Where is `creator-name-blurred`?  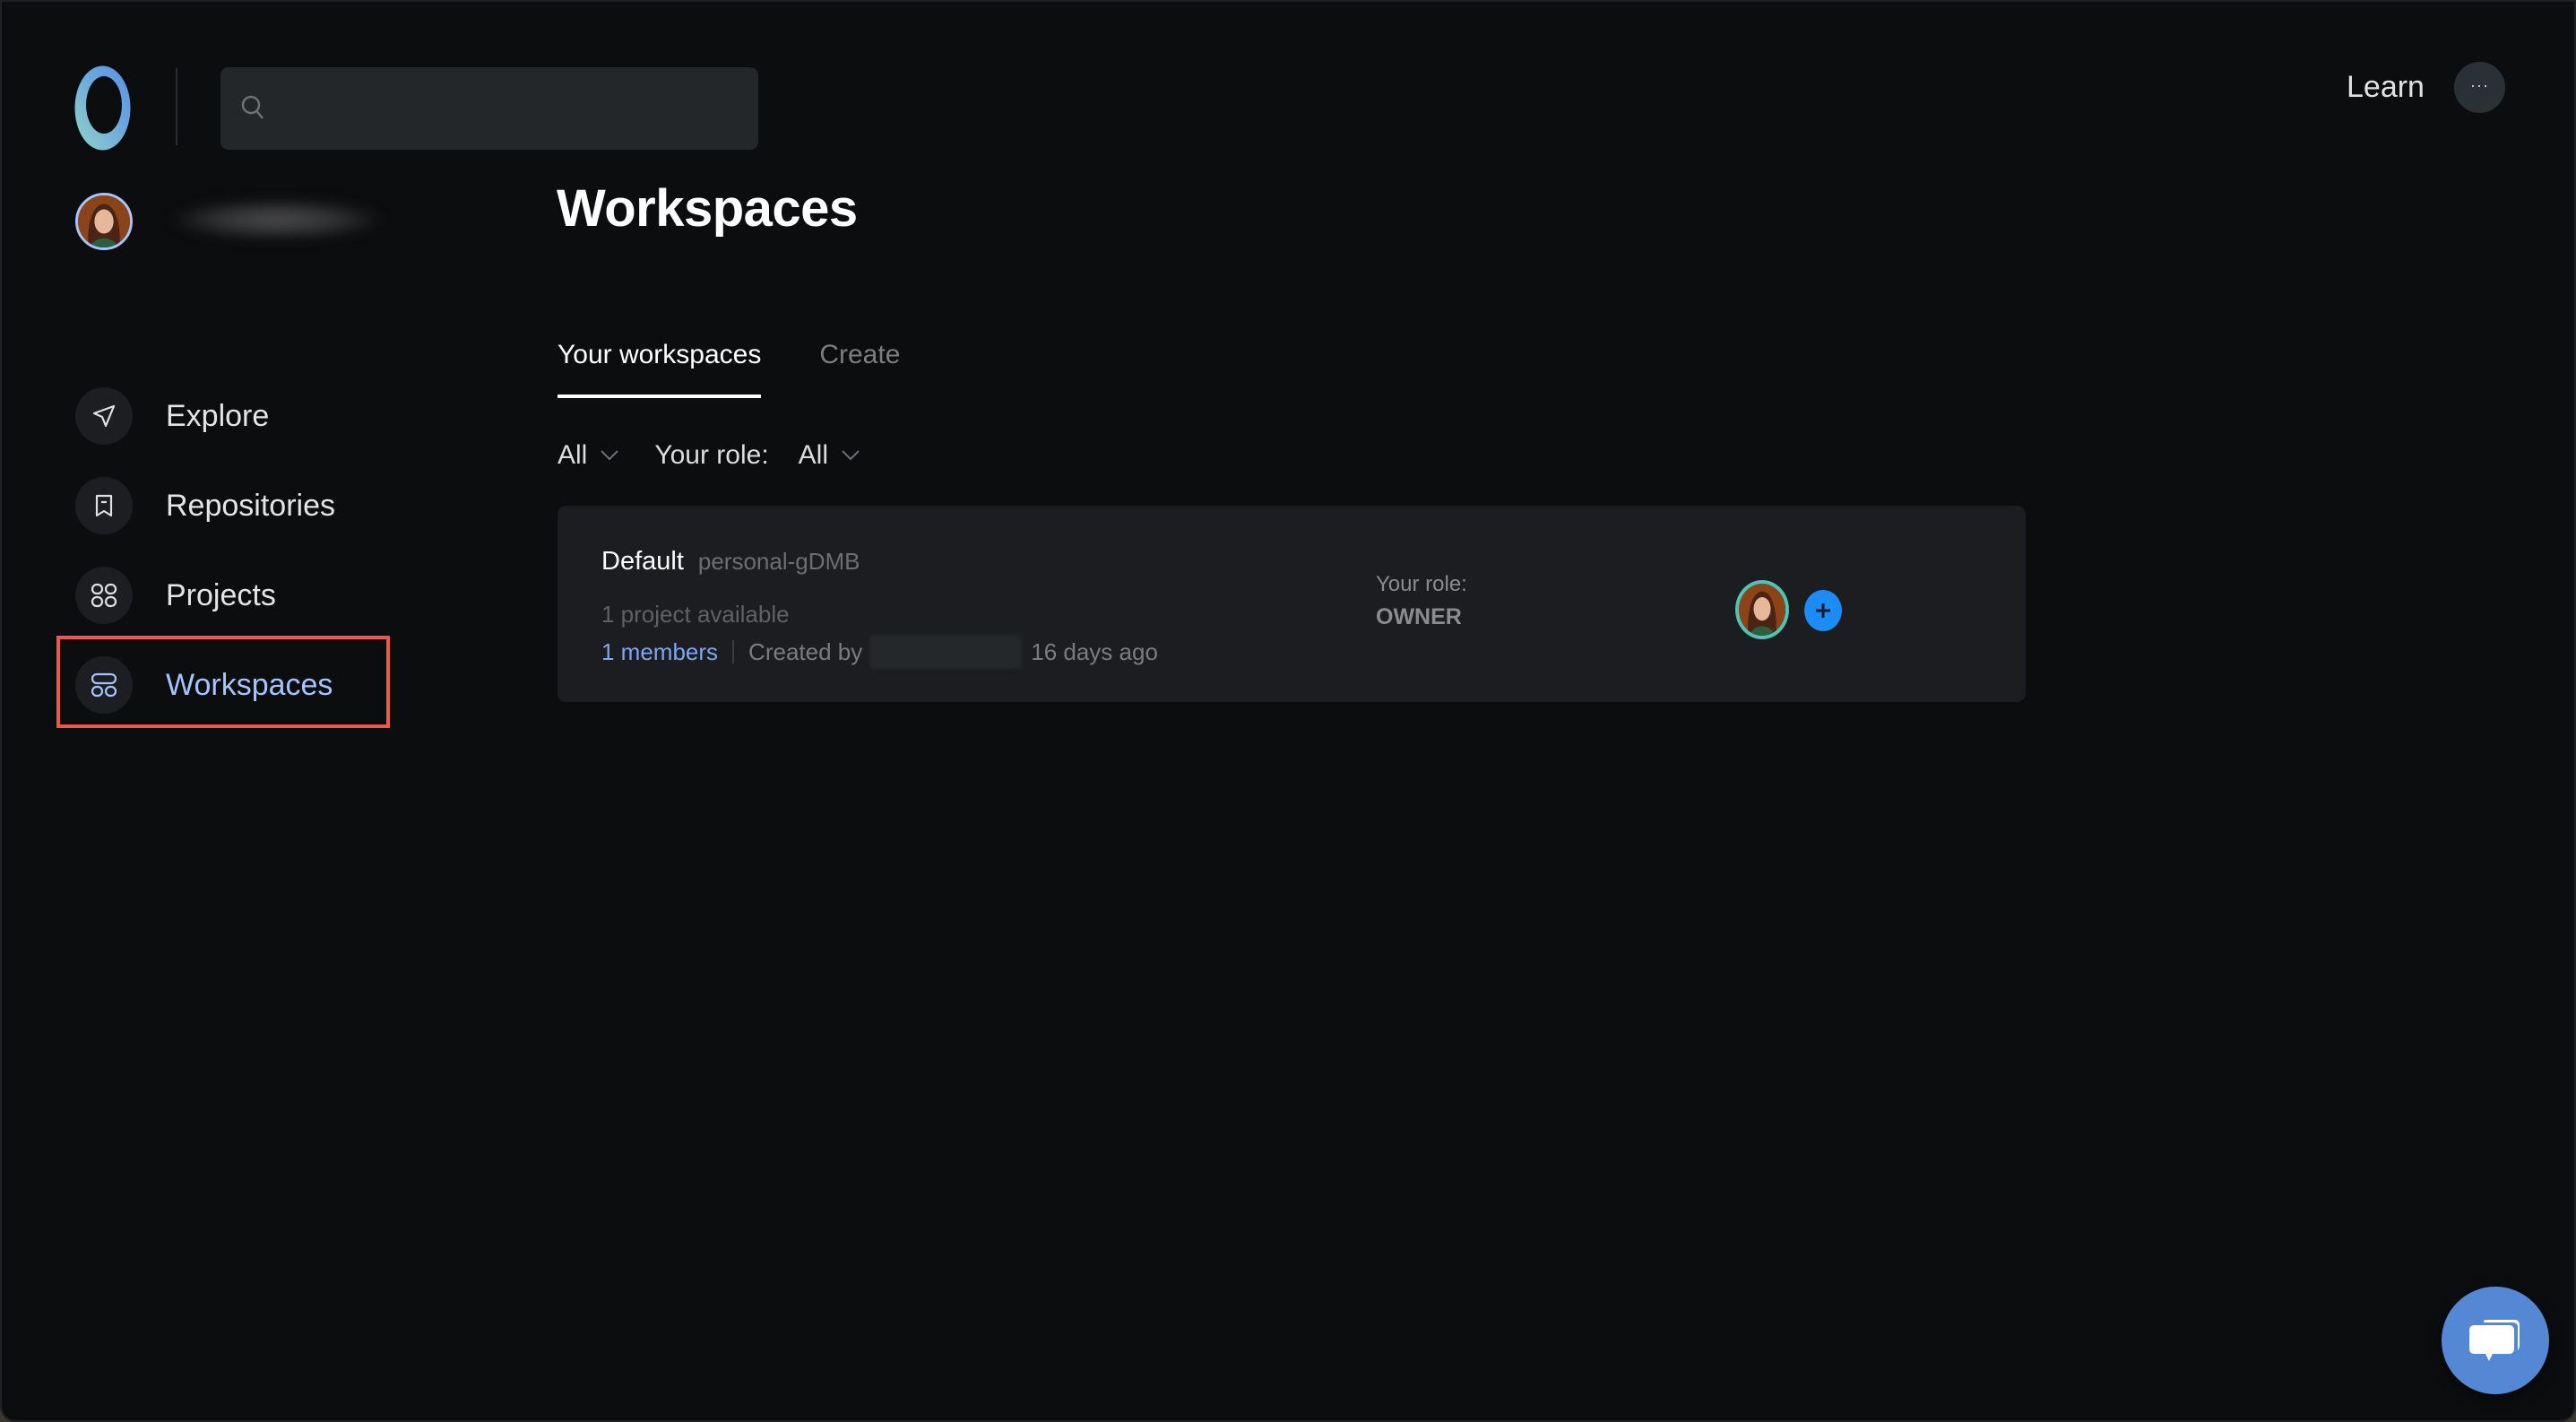 creator-name-blurred is located at coordinates (946, 652).